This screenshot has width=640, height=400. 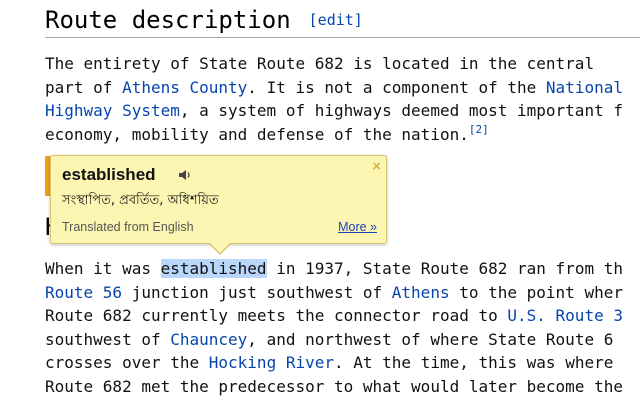 I want to click on text-segment: . At the time, this was where, so click(x=474, y=362).